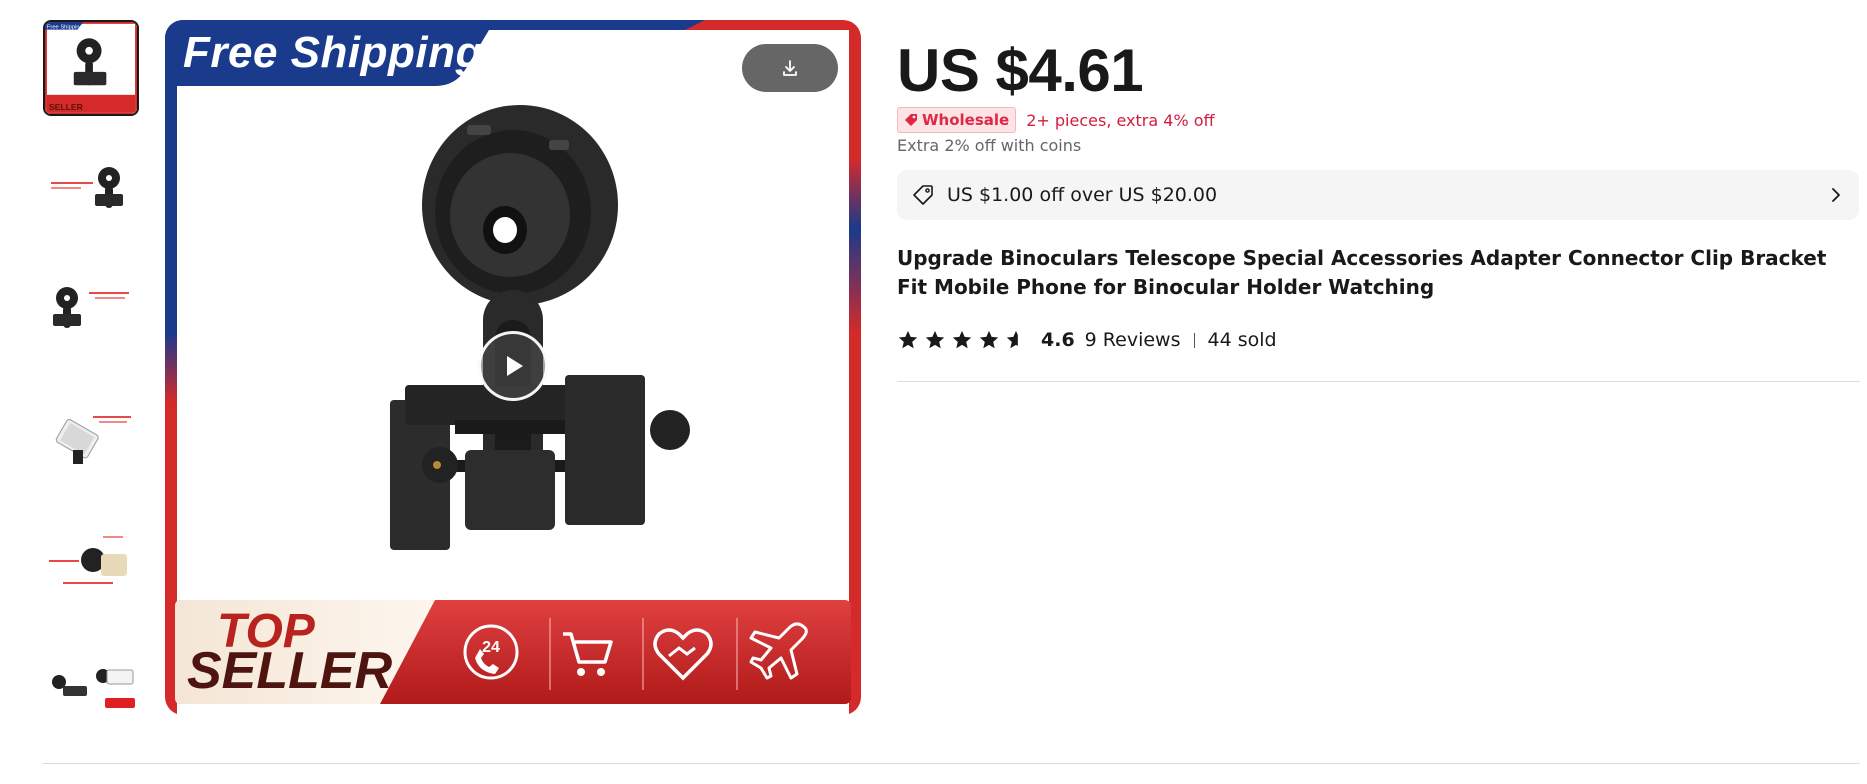 The width and height of the screenshot is (1867, 784). I want to click on coupon-banner: US $1.00 off over US $20.00, so click(1378, 195).